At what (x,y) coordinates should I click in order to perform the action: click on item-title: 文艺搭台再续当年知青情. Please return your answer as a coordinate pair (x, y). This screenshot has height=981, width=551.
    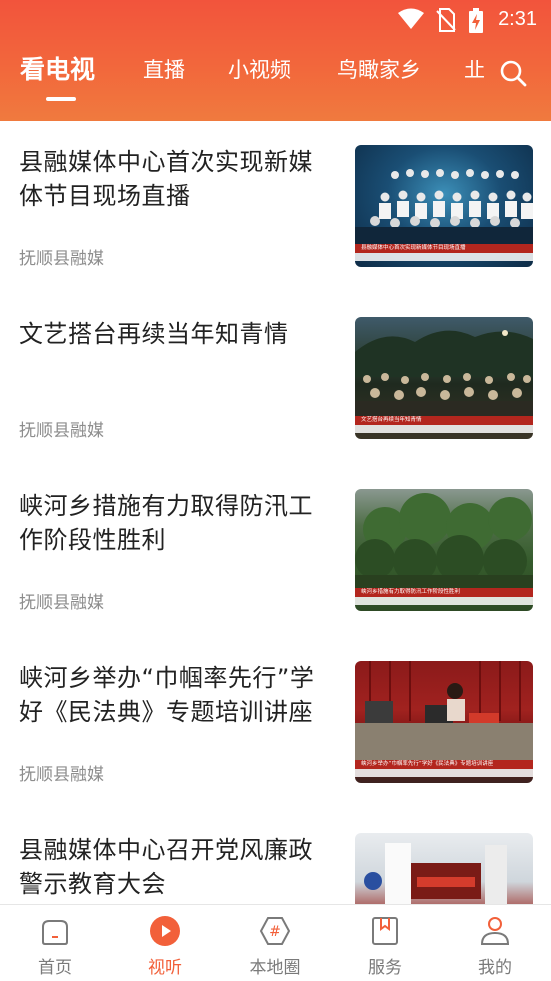
    Looking at the image, I should click on (178, 334).